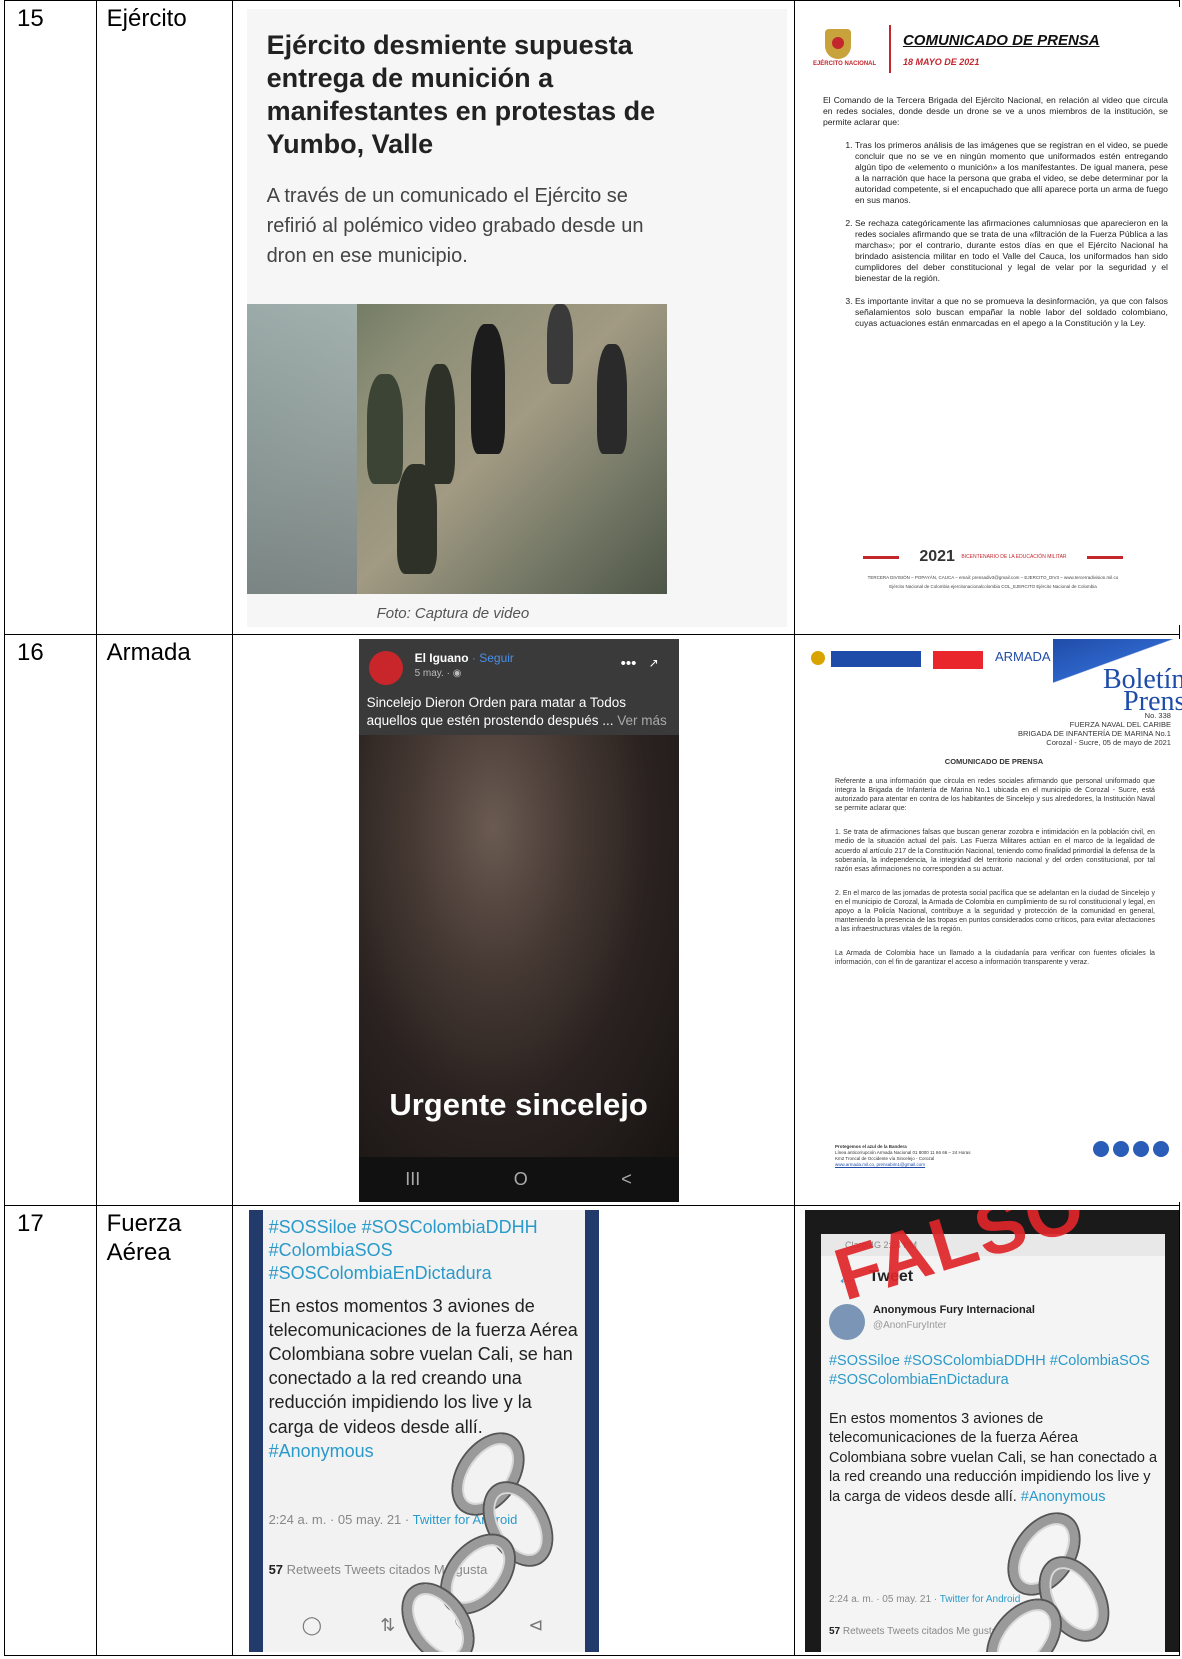  I want to click on tweet-account-handle: @AnonFuryInter, so click(909, 1325).